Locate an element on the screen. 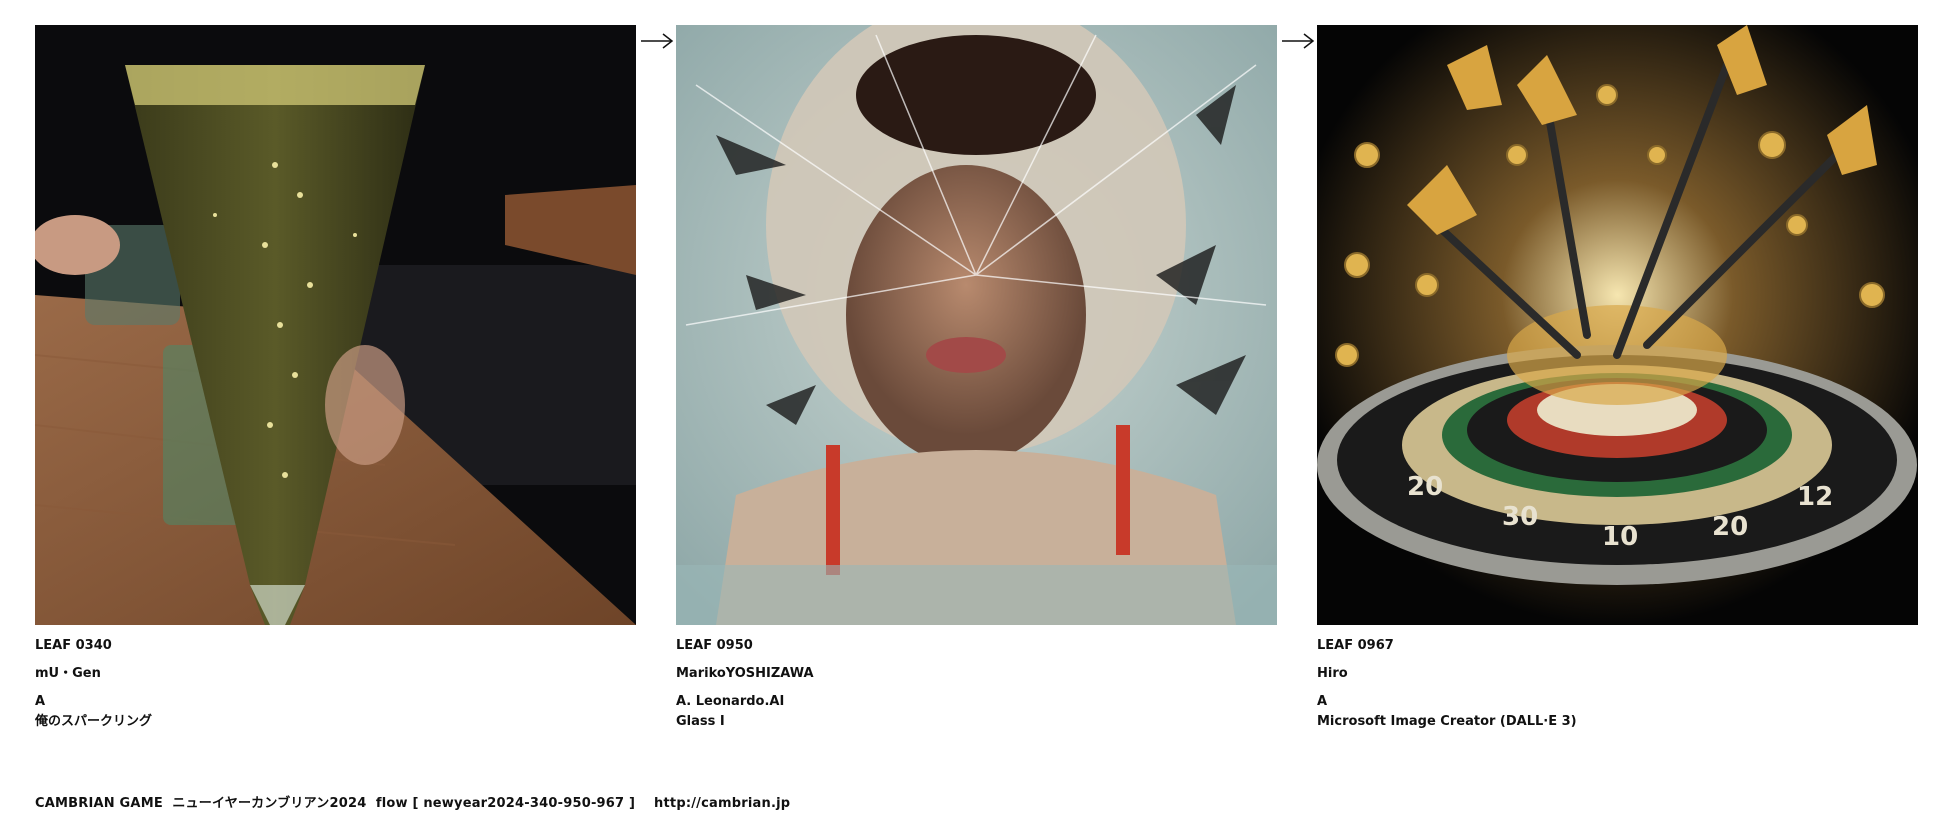 The image size is (1952, 827). entry-title: Microsoft Image Creator (DALL·E 3) is located at coordinates (1447, 721).